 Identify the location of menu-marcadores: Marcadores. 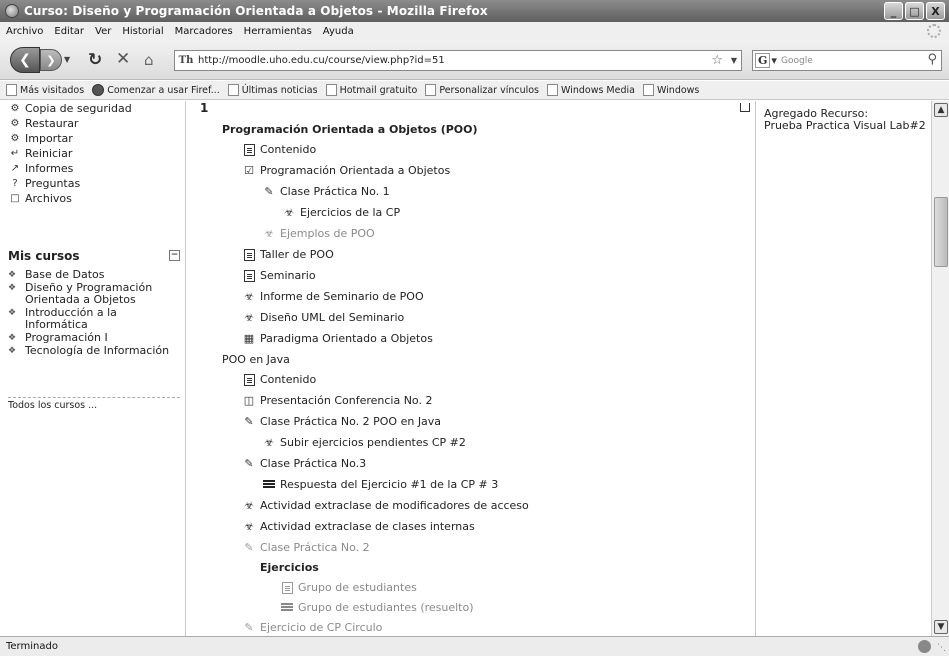
(204, 31).